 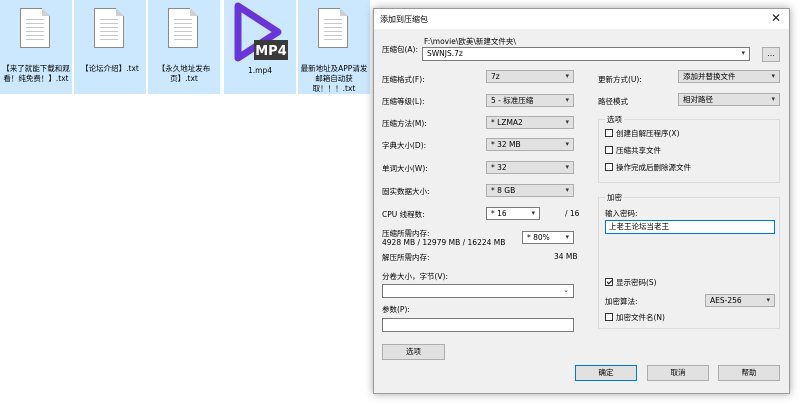 What do you see at coordinates (512, 100) in the screenshot?
I see `level-value: 5 - 标准压缩` at bounding box center [512, 100].